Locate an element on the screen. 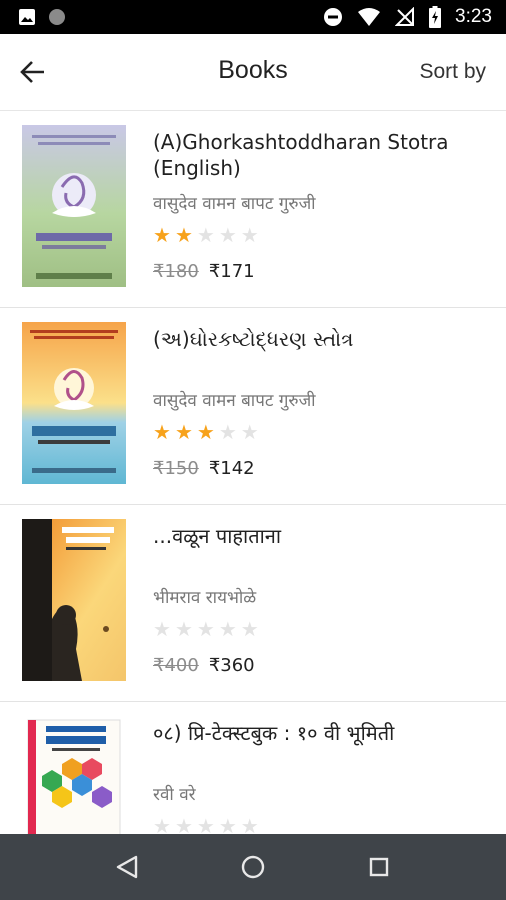 This screenshot has height=900, width=506. no-signal-icon is located at coordinates (405, 16).